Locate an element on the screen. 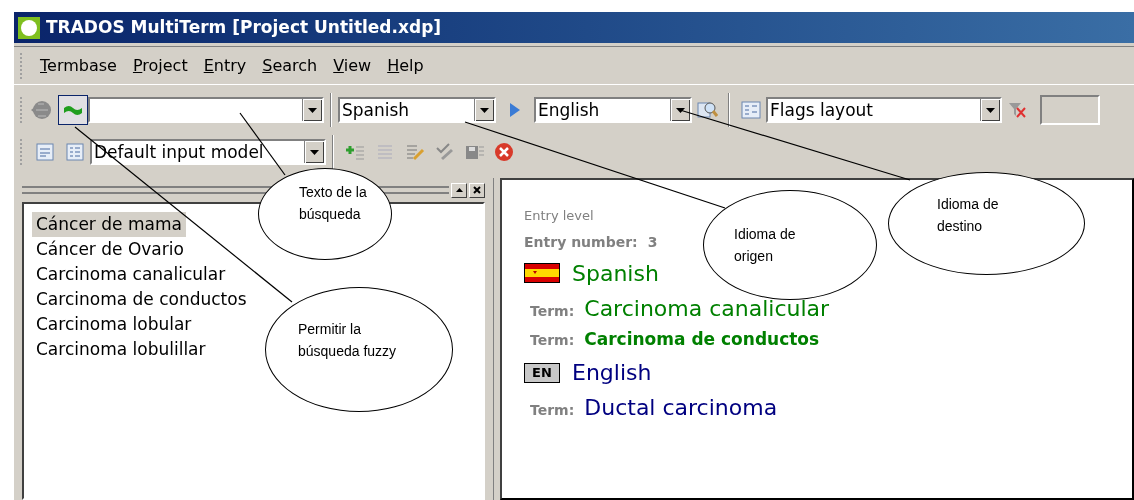  layout-icon is located at coordinates (751, 110).